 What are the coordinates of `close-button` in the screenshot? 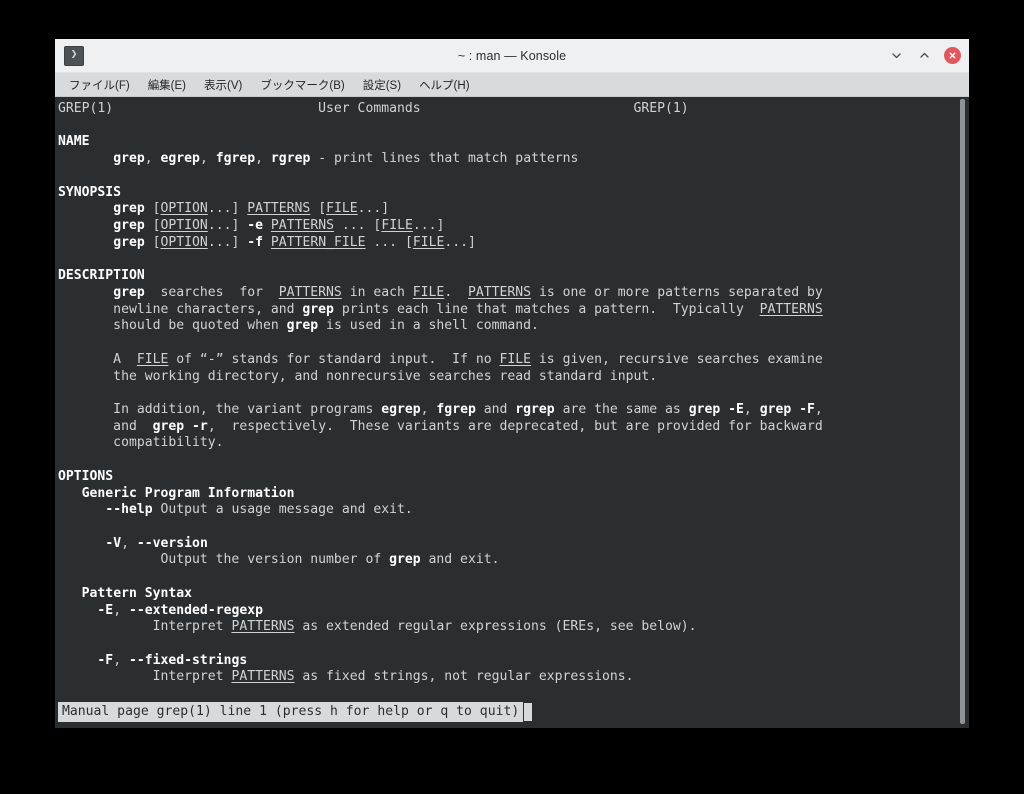 It's located at (952, 55).